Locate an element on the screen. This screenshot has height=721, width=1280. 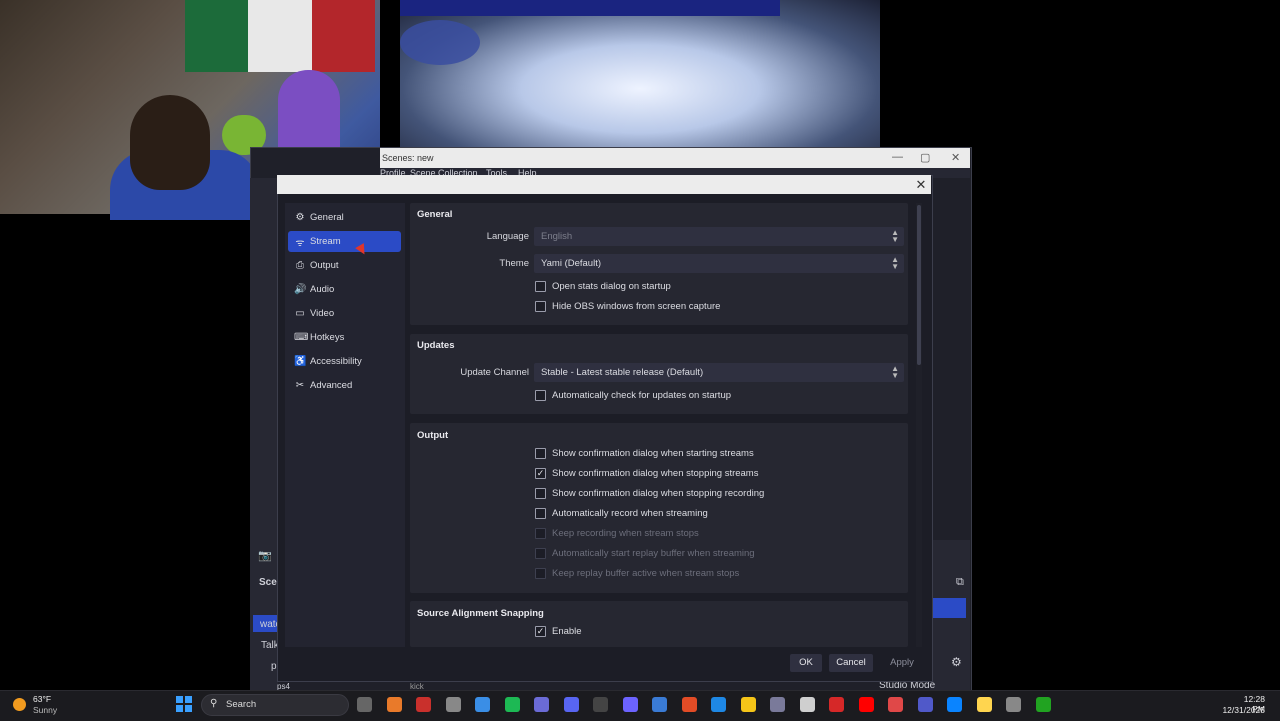
settings-icon is located at coordinates (1013, 704).